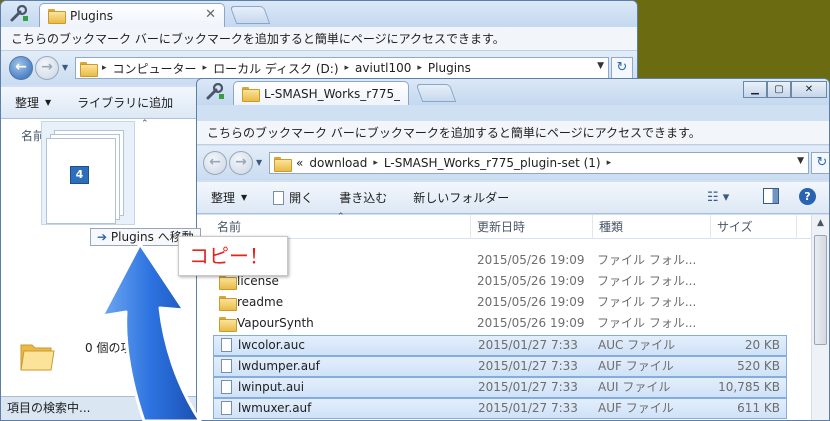 The height and width of the screenshot is (421, 830). I want to click on file-name: lwcolor.auc, so click(271, 345).